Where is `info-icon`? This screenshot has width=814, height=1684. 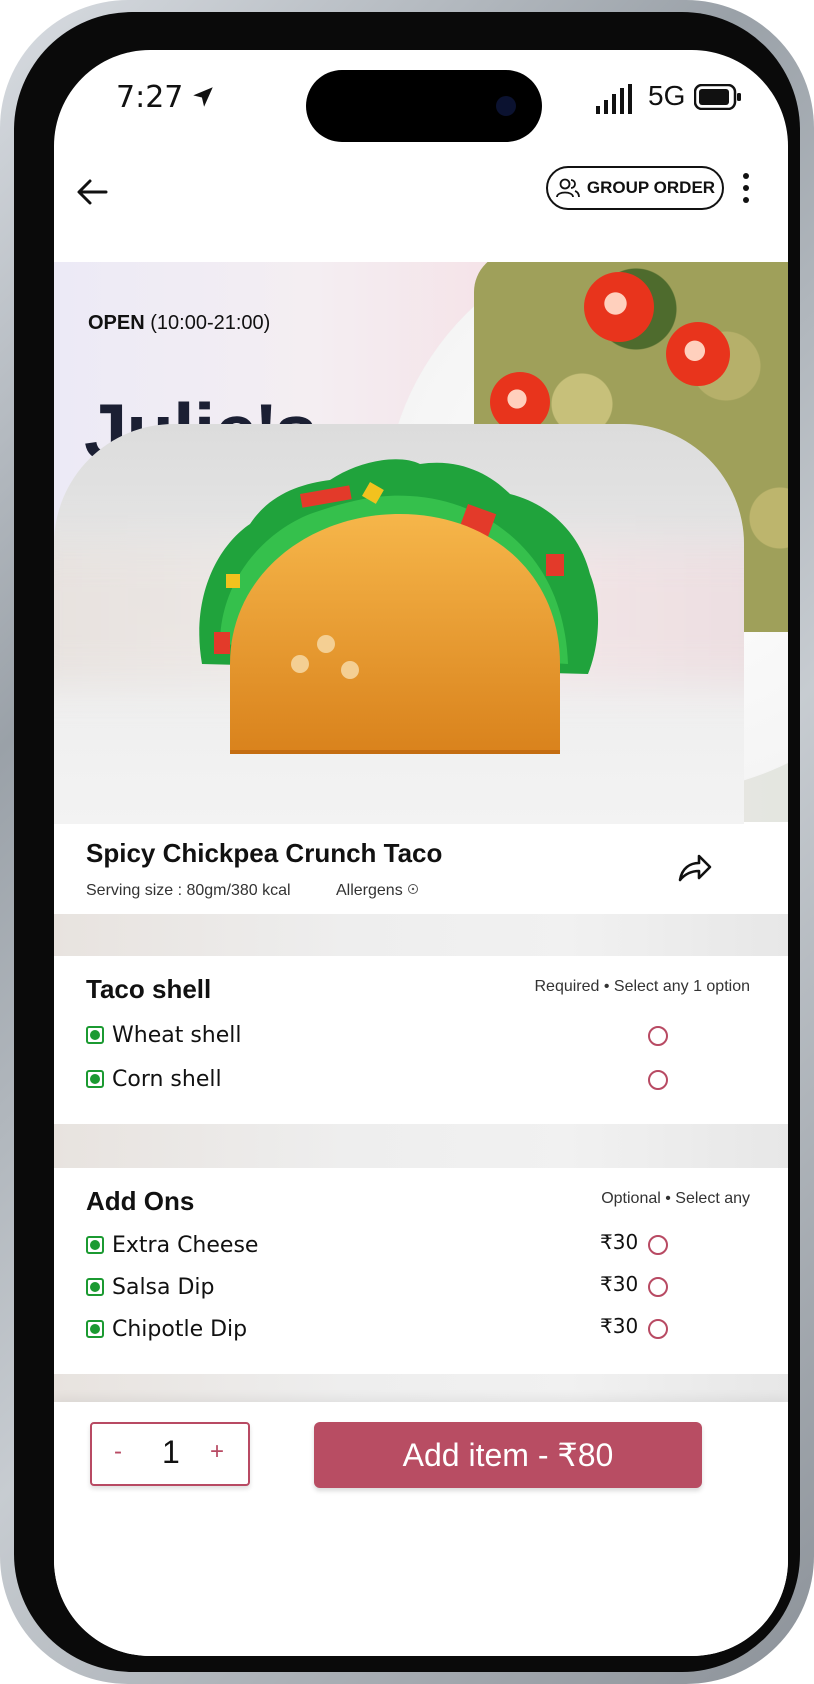
info-icon is located at coordinates (413, 889).